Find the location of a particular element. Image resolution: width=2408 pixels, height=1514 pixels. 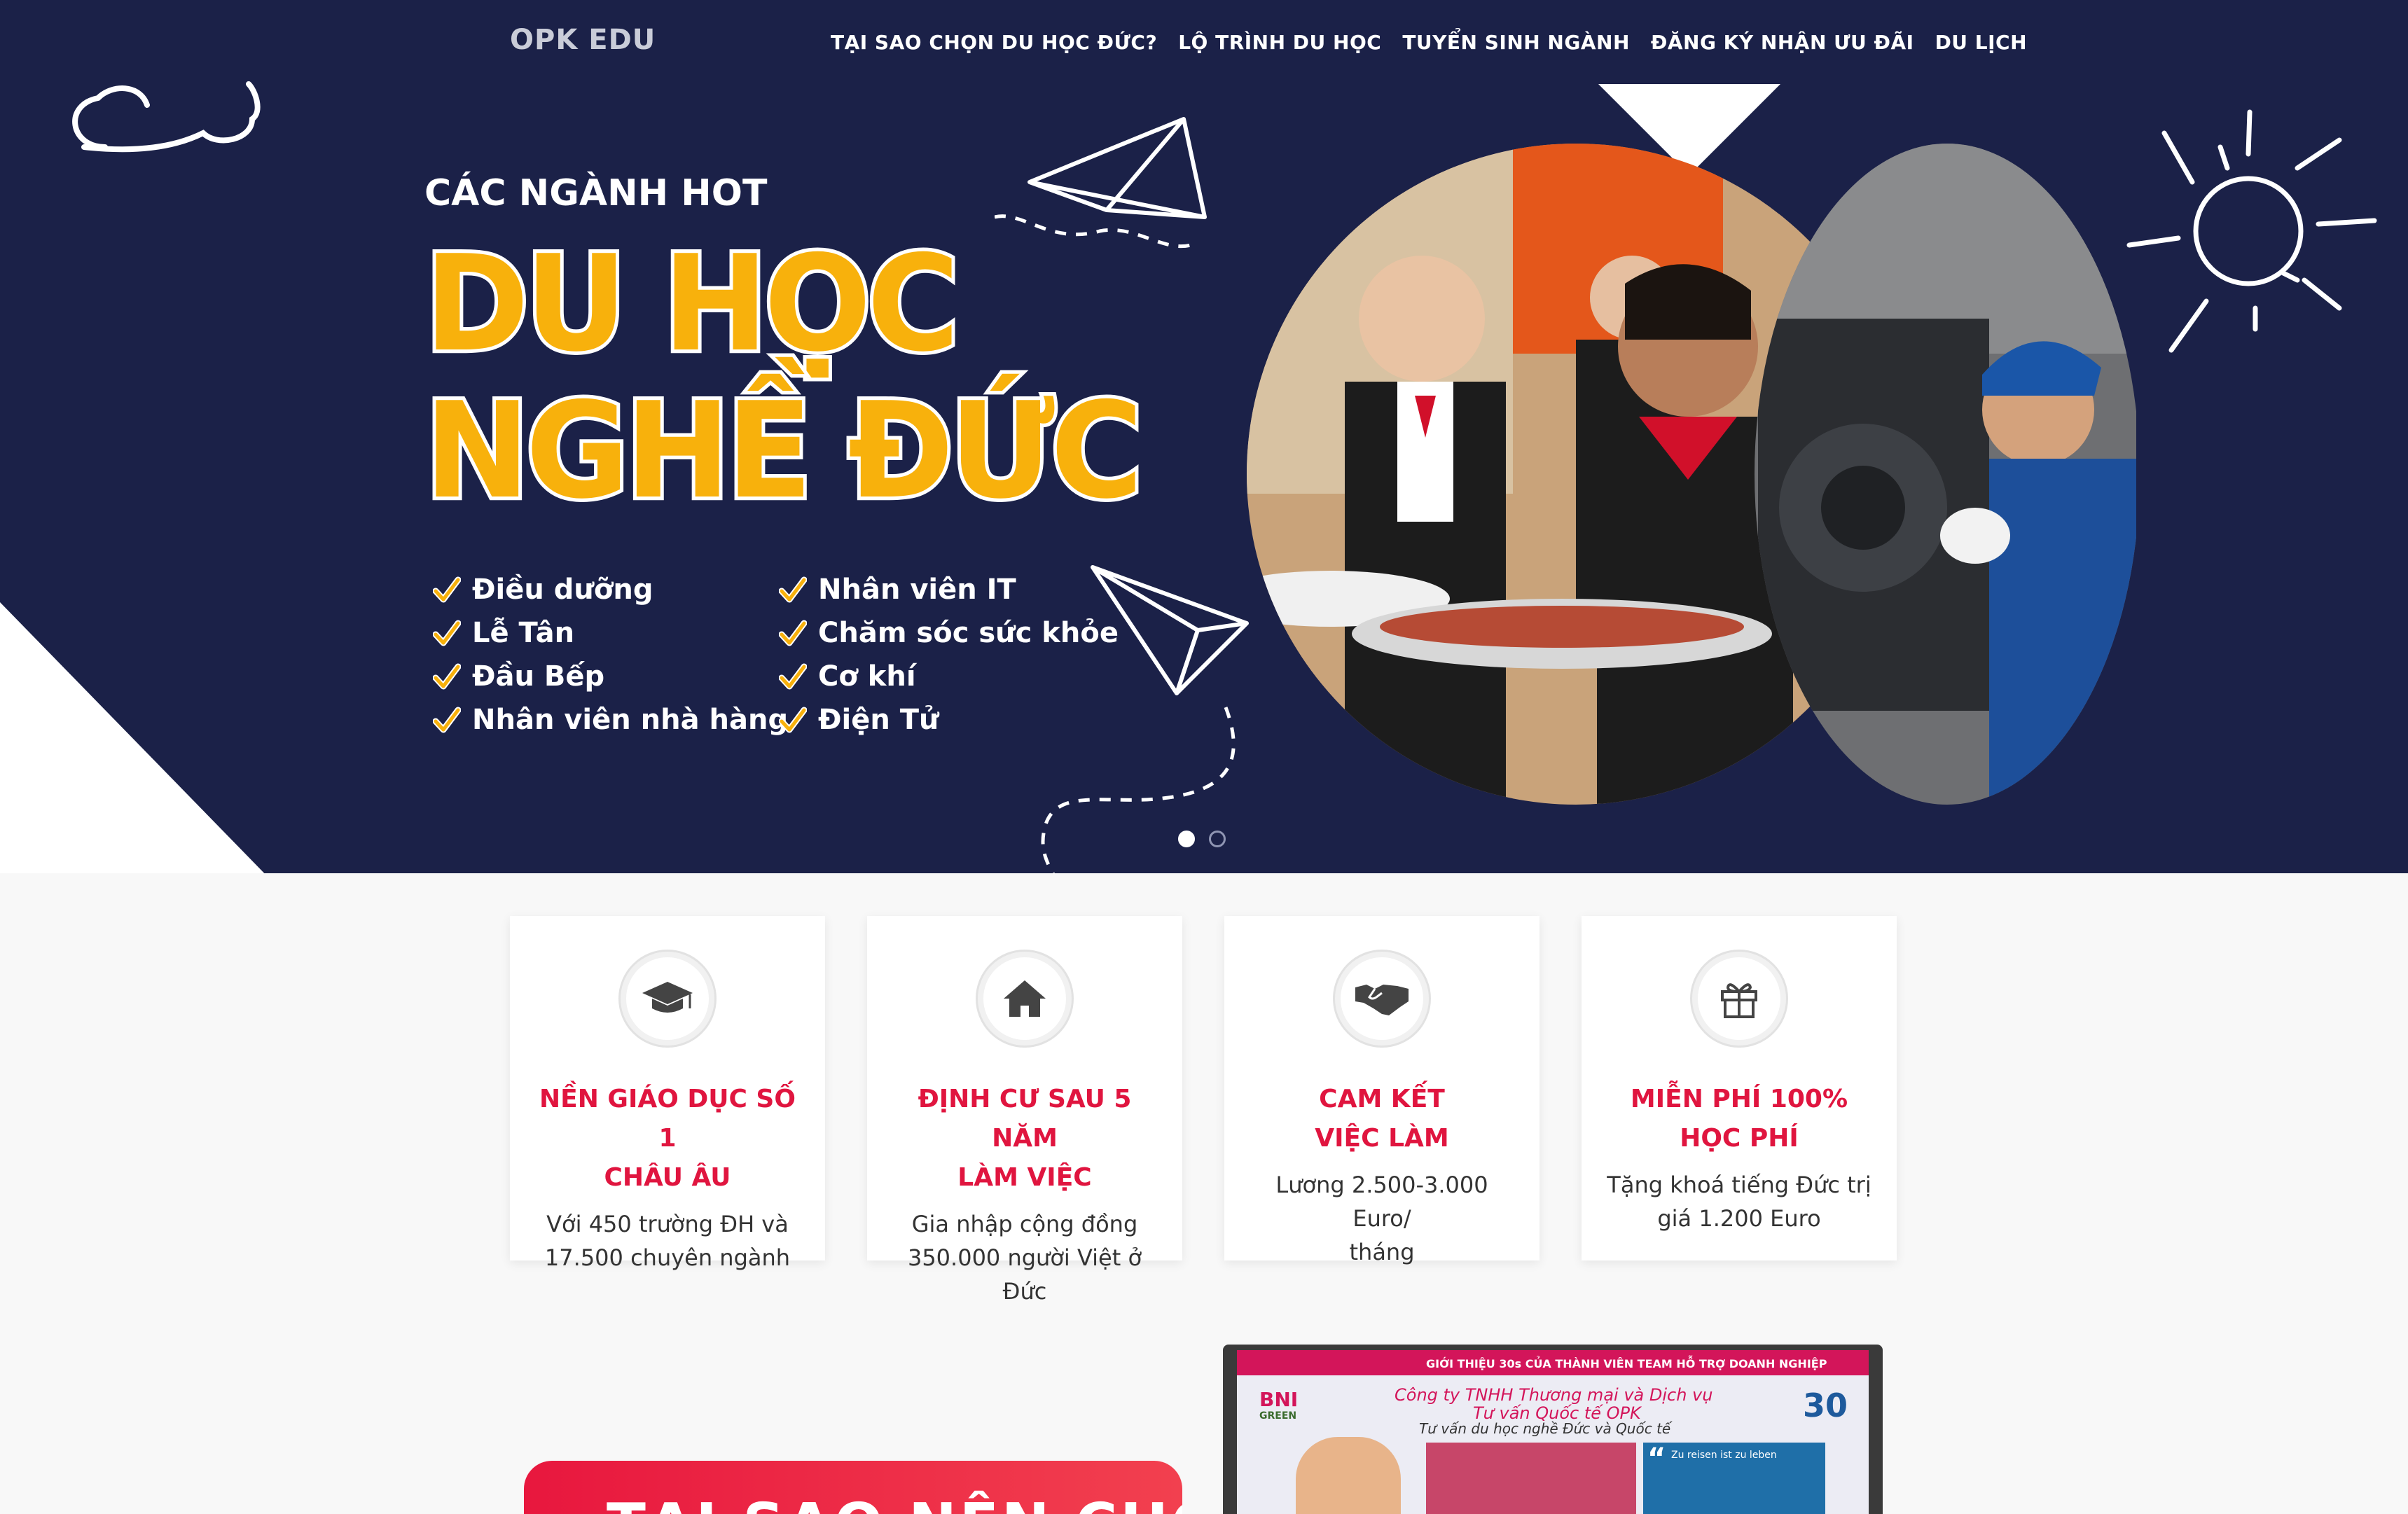

nav-item-register-offer: ĐĂNG KÝ NHẬN ƯU ĐÃI is located at coordinates (1782, 42).